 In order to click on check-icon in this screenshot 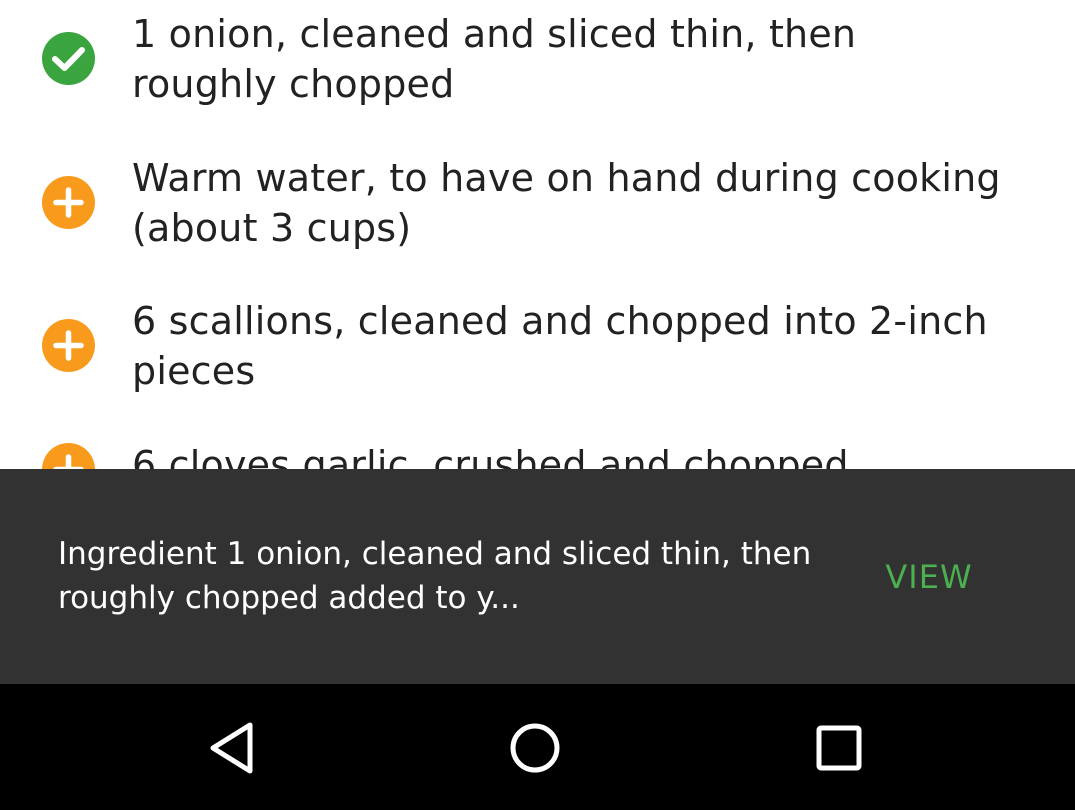, I will do `click(68, 58)`.